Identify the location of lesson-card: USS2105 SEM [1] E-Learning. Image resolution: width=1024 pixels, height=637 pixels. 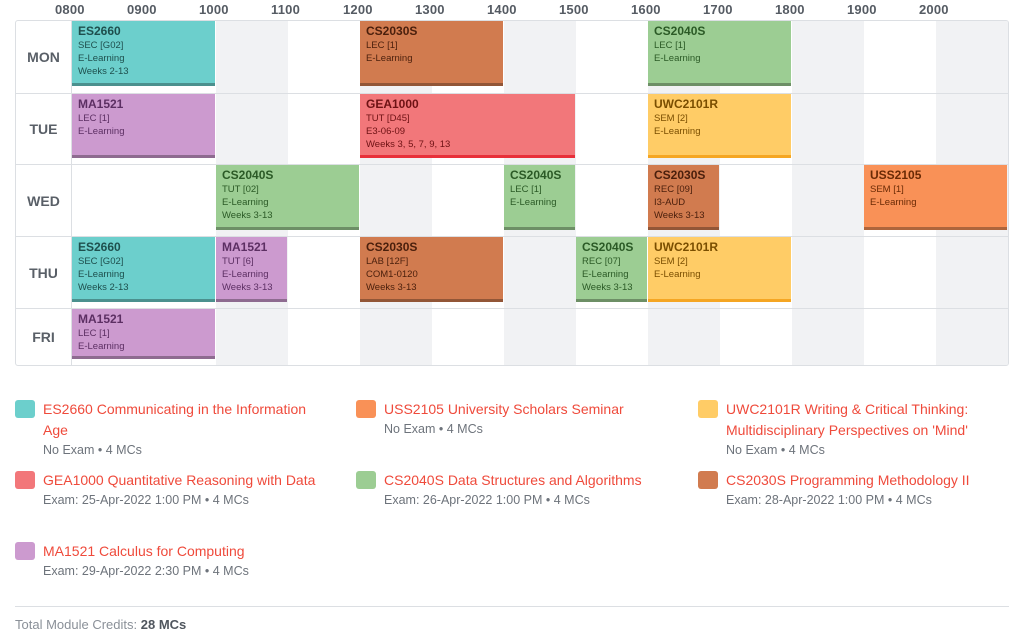
(935, 197).